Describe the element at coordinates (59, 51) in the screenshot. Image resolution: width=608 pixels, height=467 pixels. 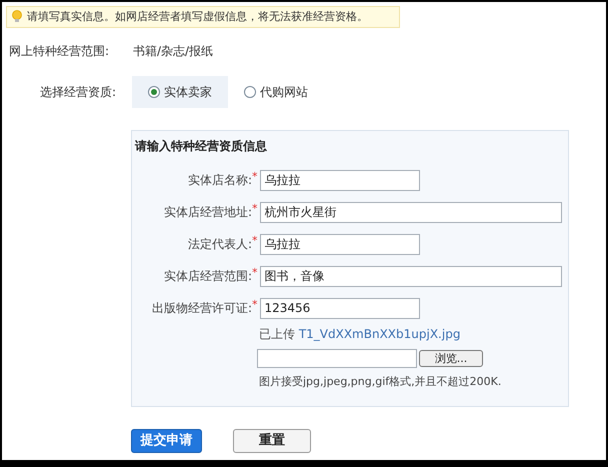
I see `scope-label: 网上特种经营范围:` at that location.